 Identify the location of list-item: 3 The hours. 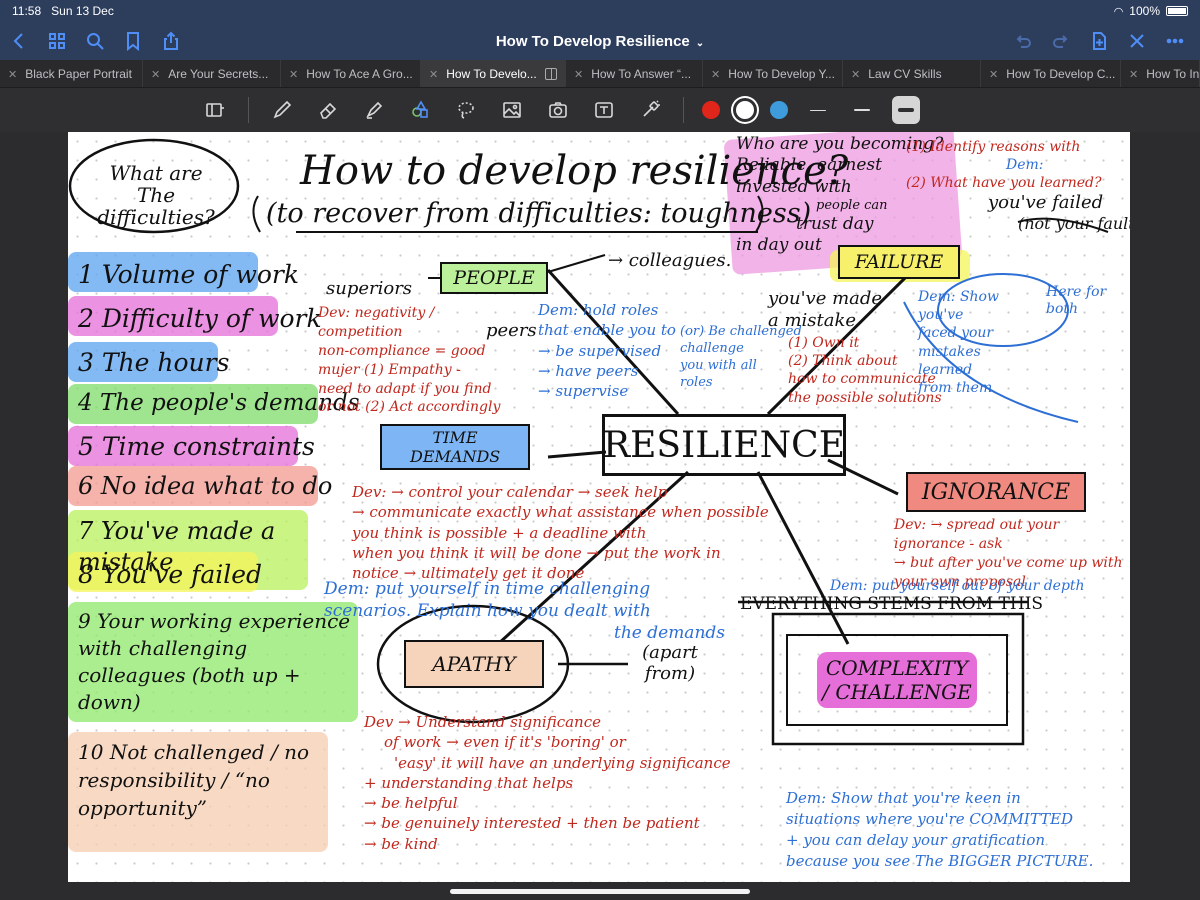
(153, 362).